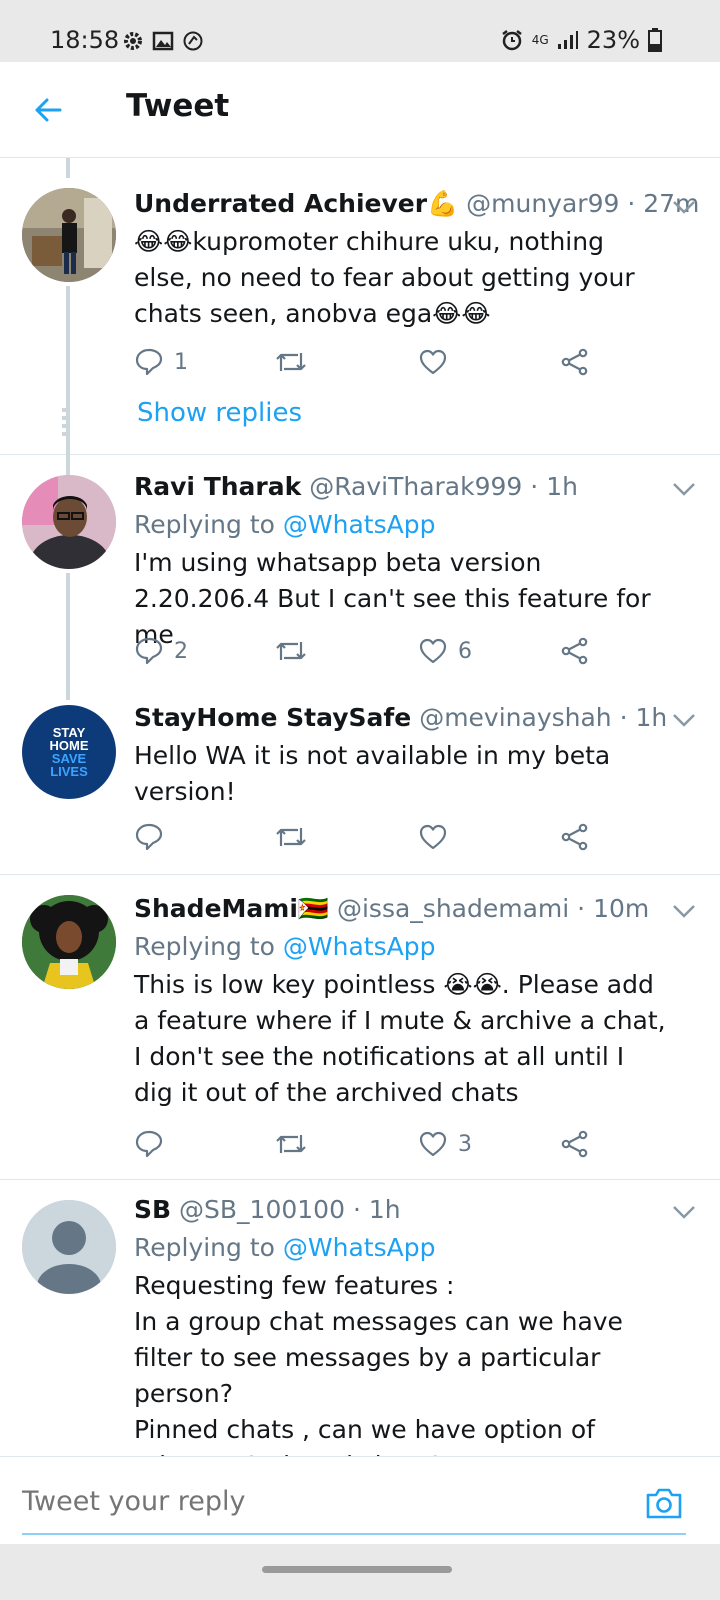 This screenshot has height=1600, width=720. I want to click on person-photo-icon, so click(69, 522).